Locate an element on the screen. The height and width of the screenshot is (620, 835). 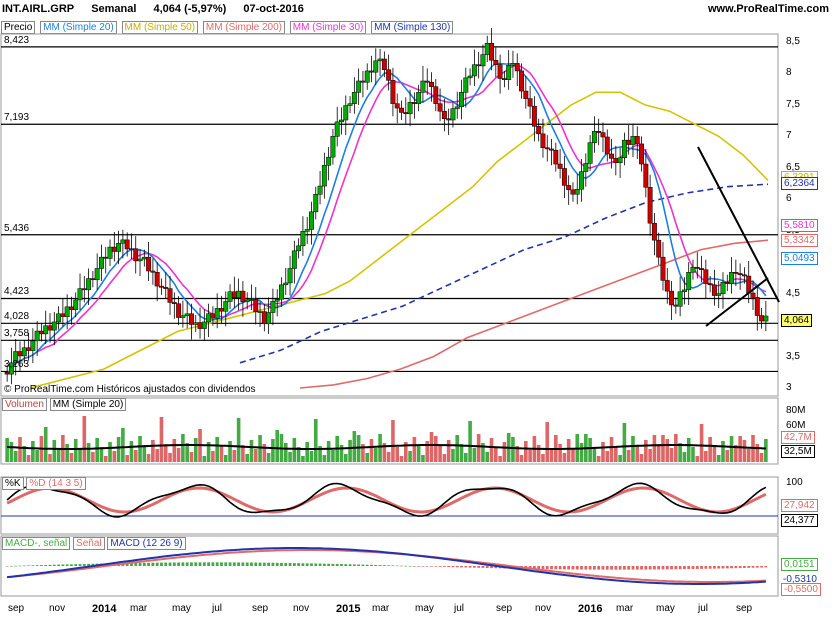
ma200-line is located at coordinates (534, 314).